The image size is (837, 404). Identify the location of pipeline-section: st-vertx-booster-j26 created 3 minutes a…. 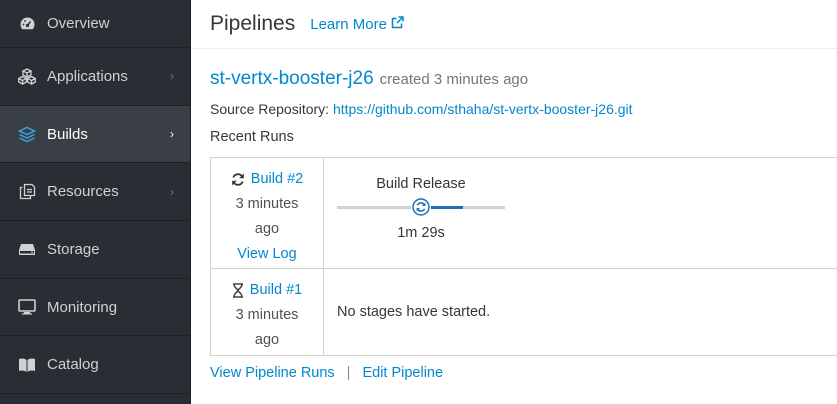
(514, 106).